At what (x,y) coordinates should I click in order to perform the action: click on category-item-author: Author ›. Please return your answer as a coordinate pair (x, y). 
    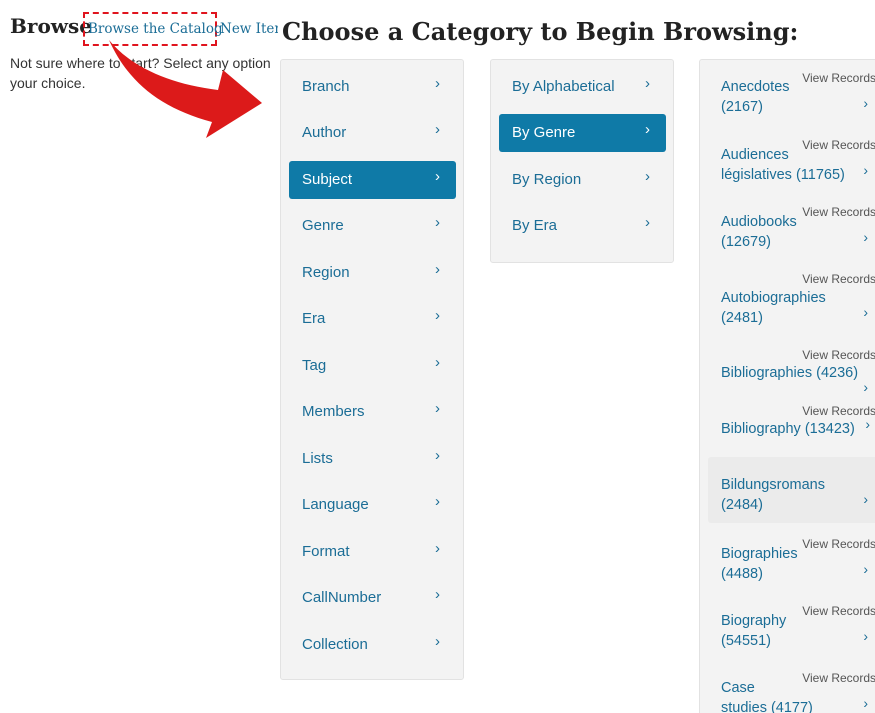
    Looking at the image, I should click on (372, 133).